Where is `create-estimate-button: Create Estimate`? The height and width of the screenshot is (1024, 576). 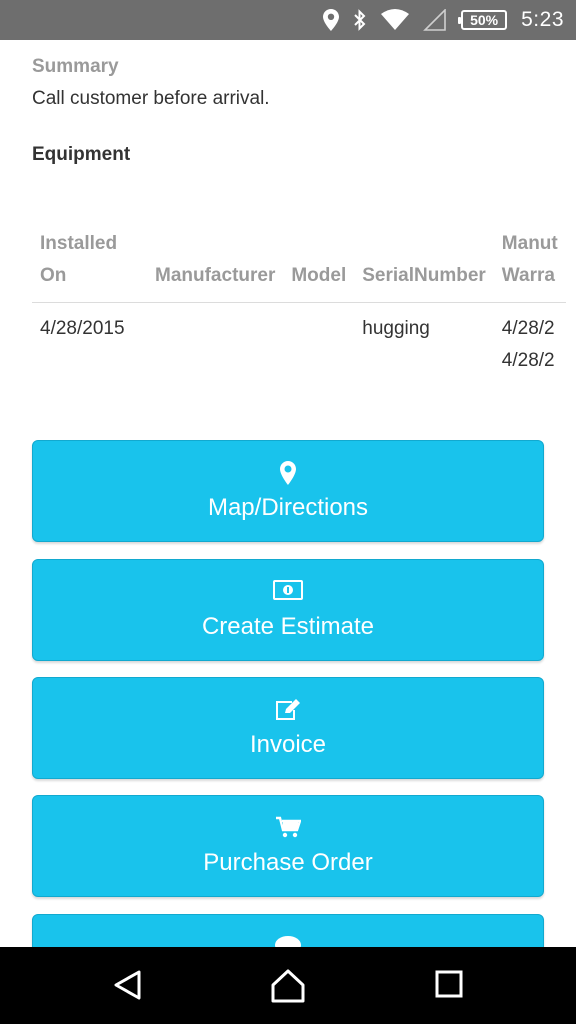
create-estimate-button: Create Estimate is located at coordinates (288, 610).